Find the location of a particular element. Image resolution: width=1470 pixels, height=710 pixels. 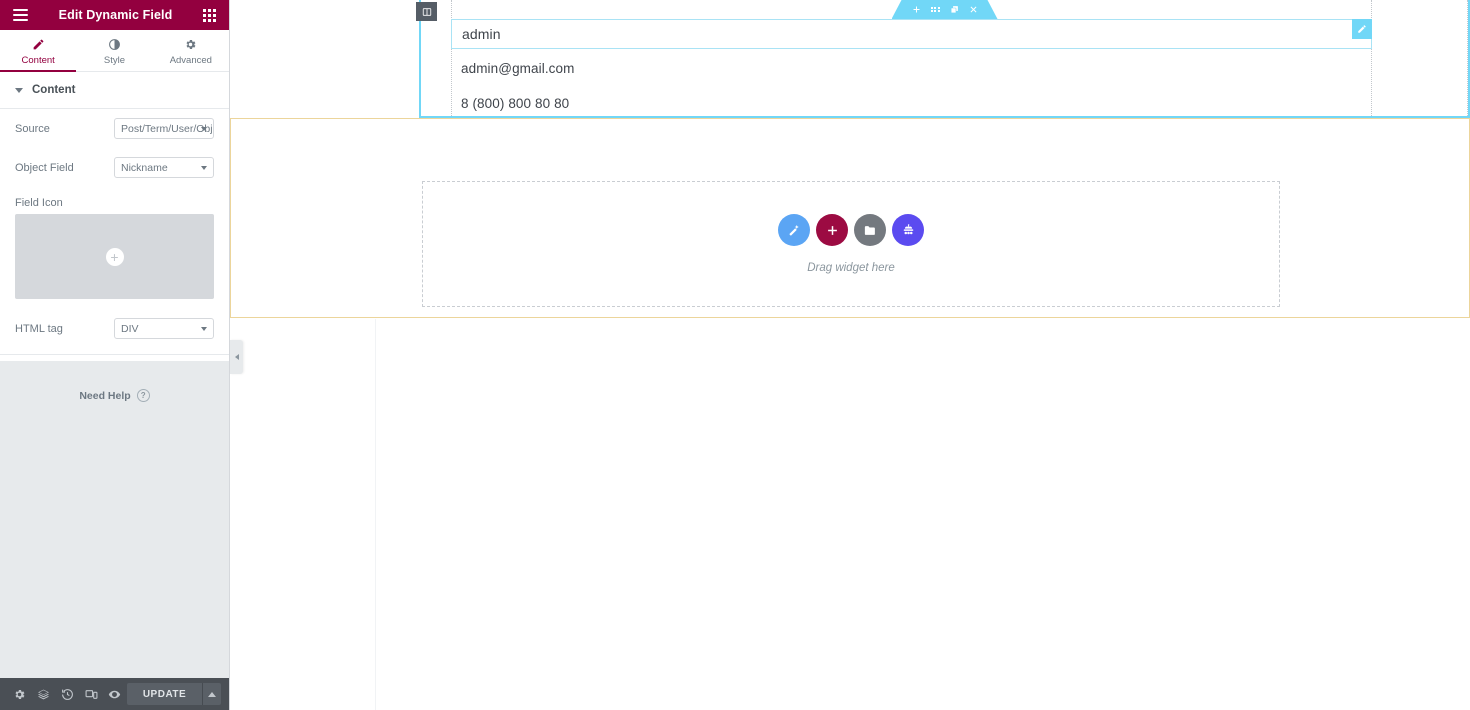

settings-gear-icon is located at coordinates (20, 694).